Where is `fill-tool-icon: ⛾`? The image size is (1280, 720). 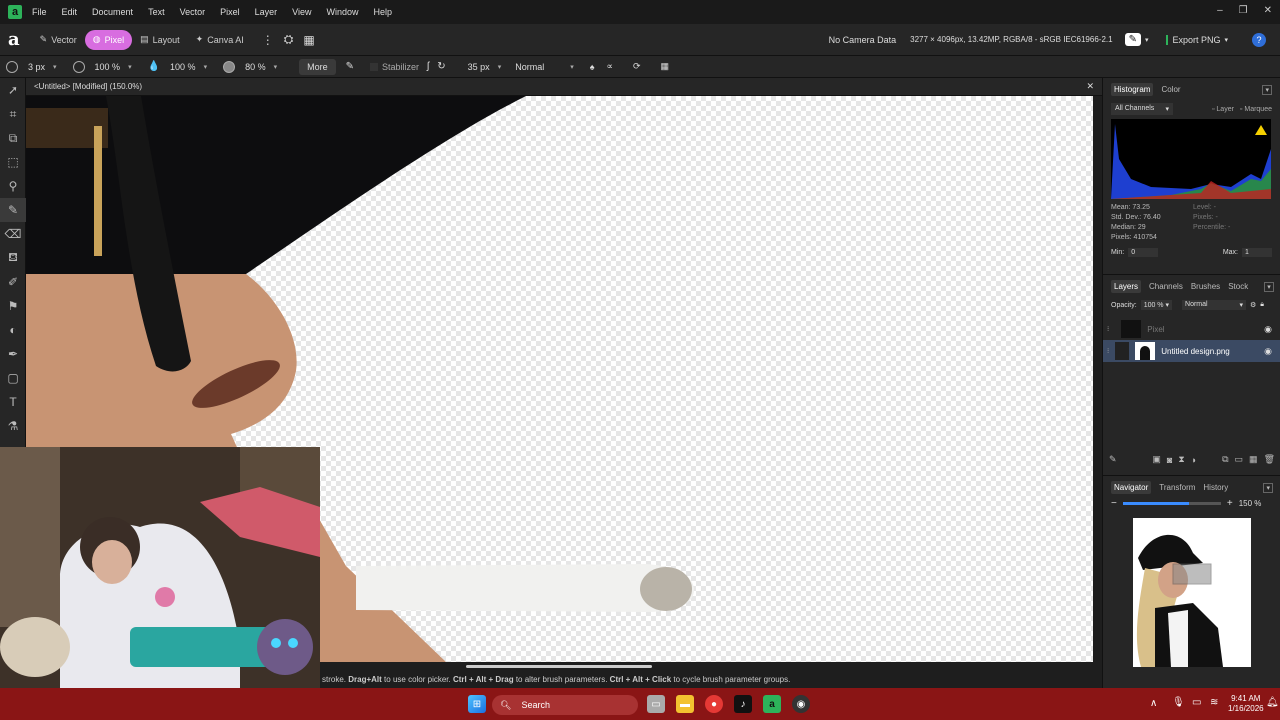
fill-tool-icon: ⛾ is located at coordinates (13, 258).